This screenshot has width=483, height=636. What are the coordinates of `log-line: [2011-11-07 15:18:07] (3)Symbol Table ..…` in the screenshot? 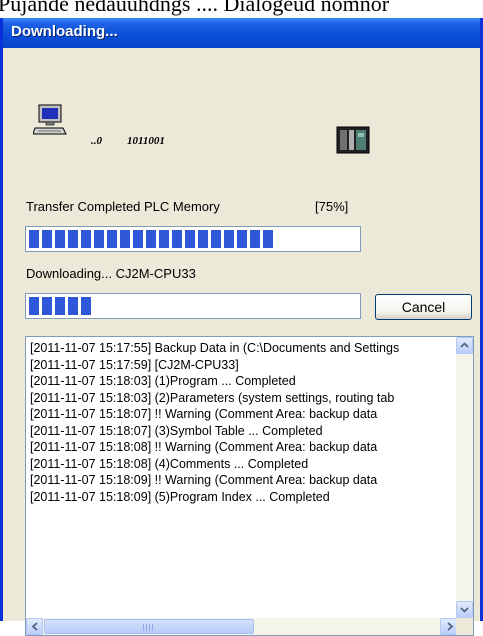 It's located at (176, 430).